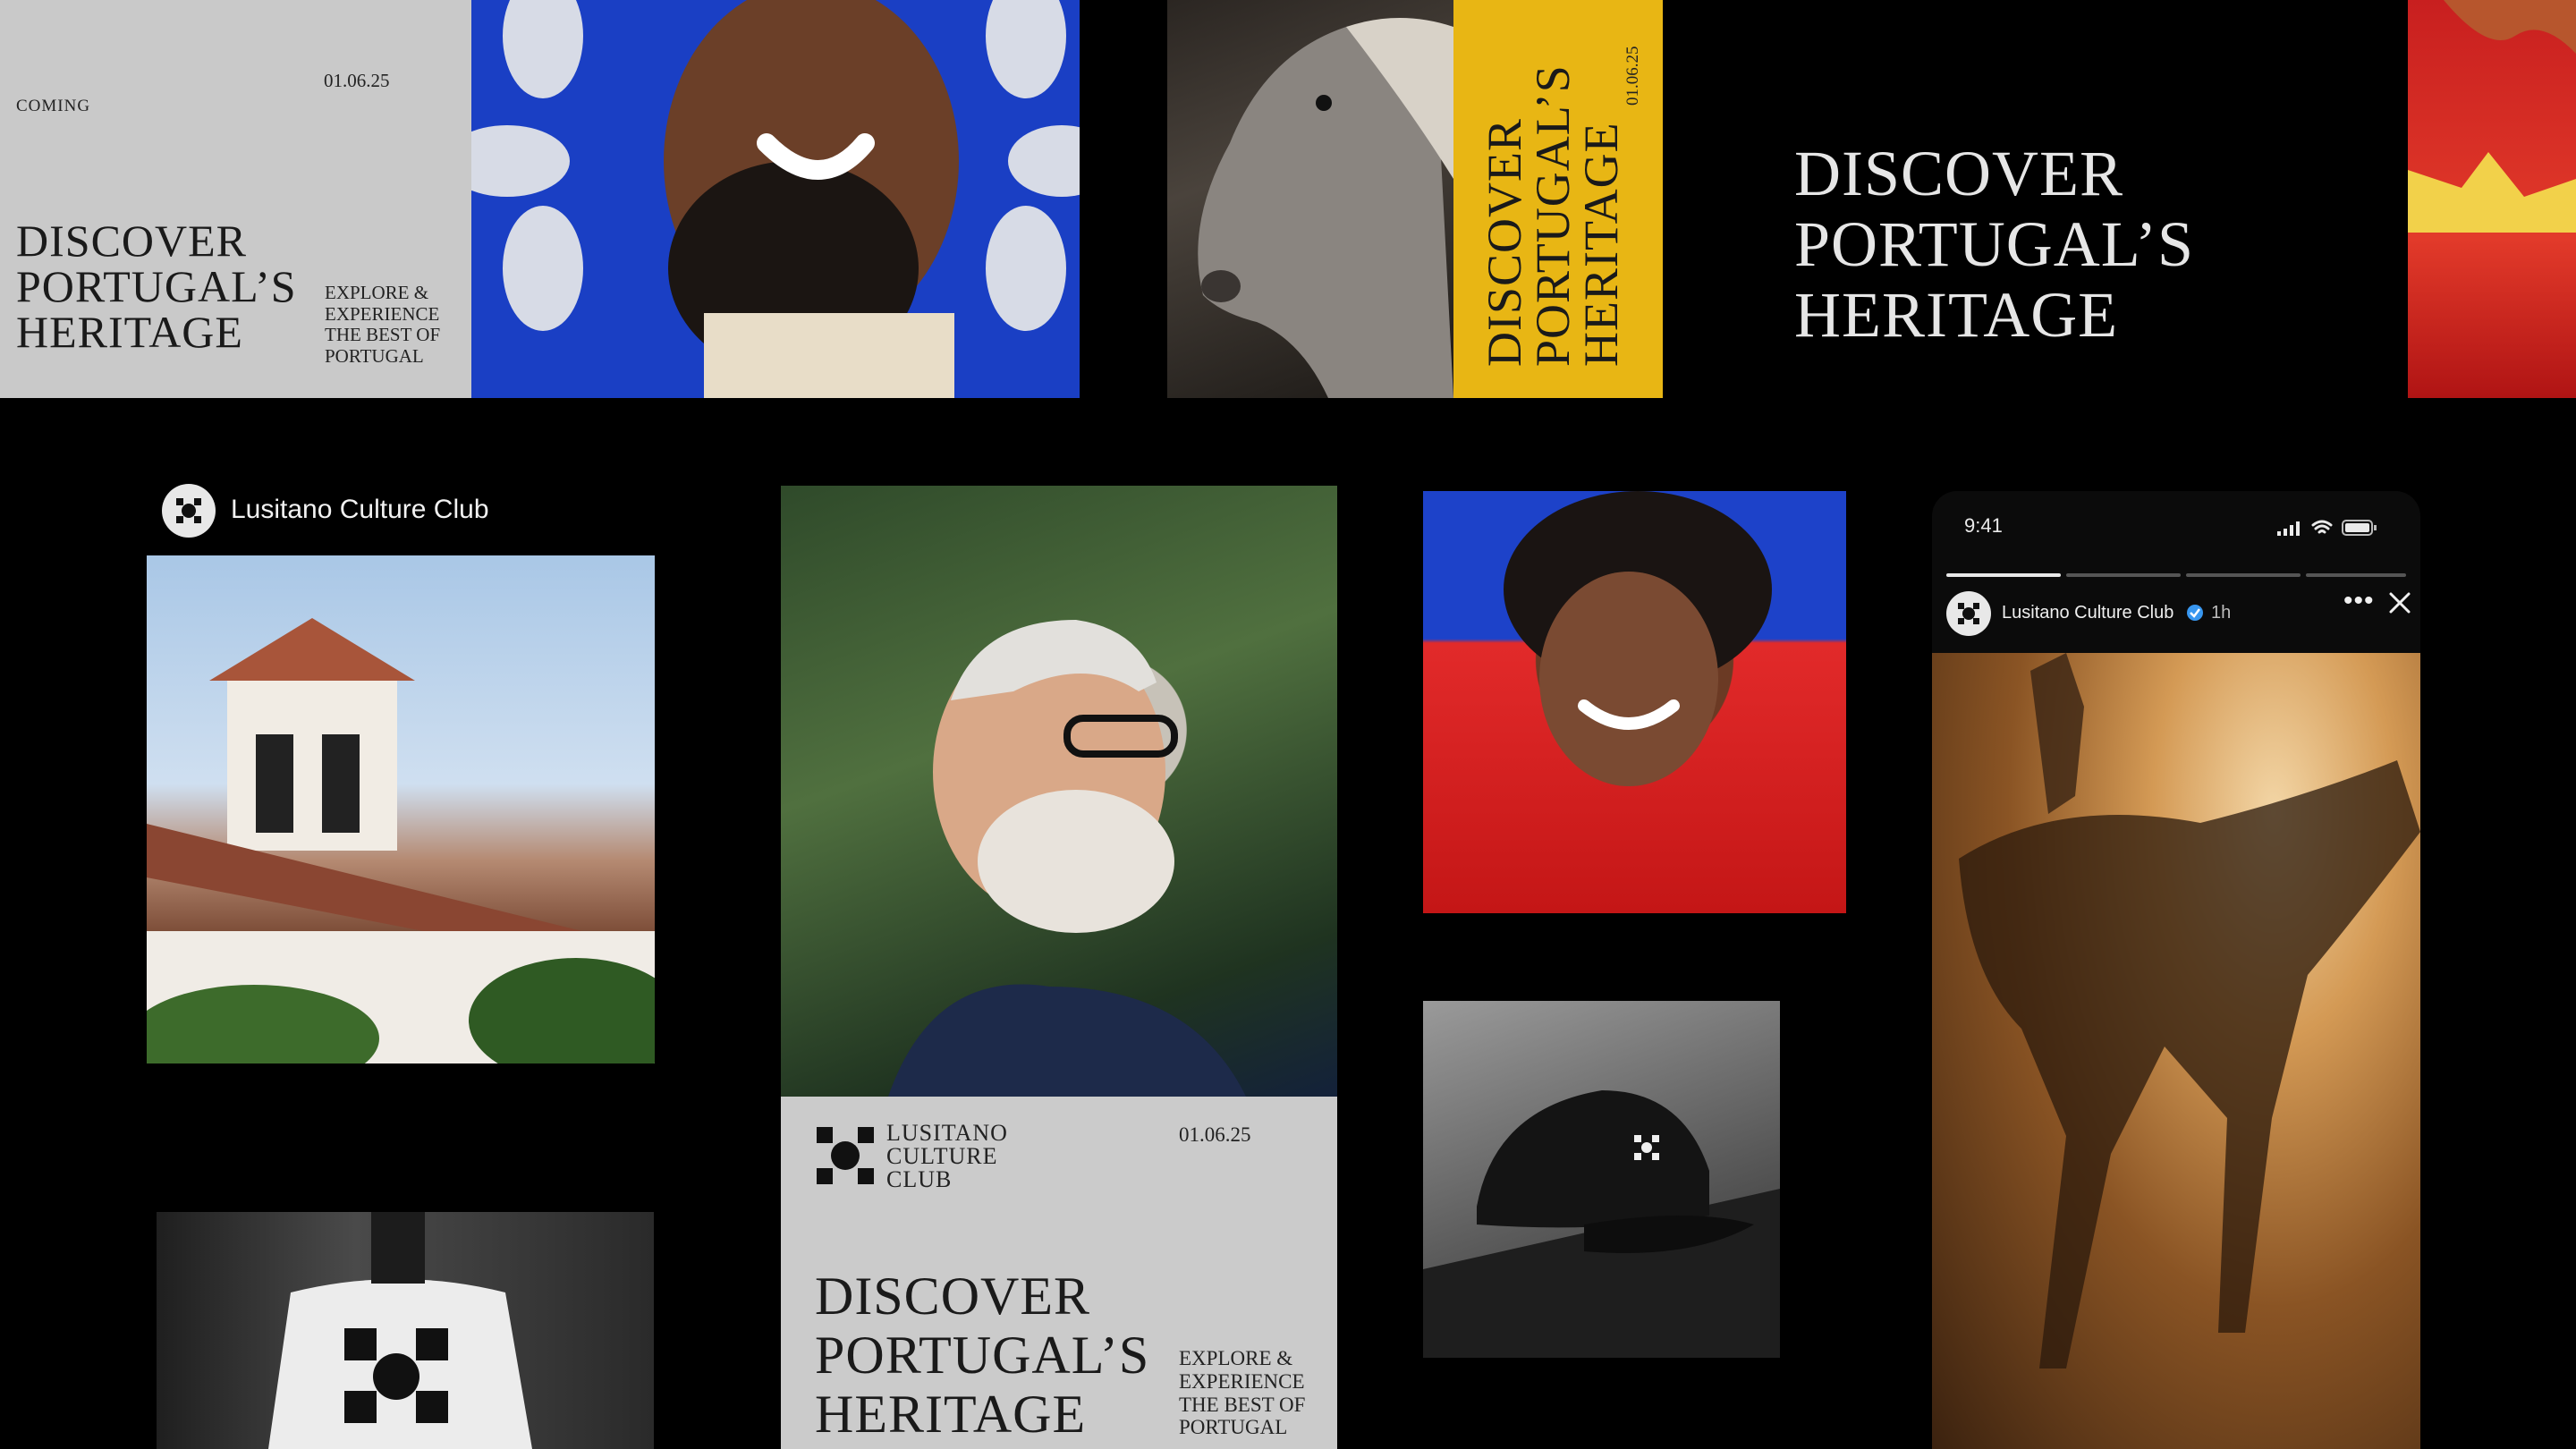 This screenshot has height=1449, width=2576. I want to click on tower-illustration, so click(401, 840).